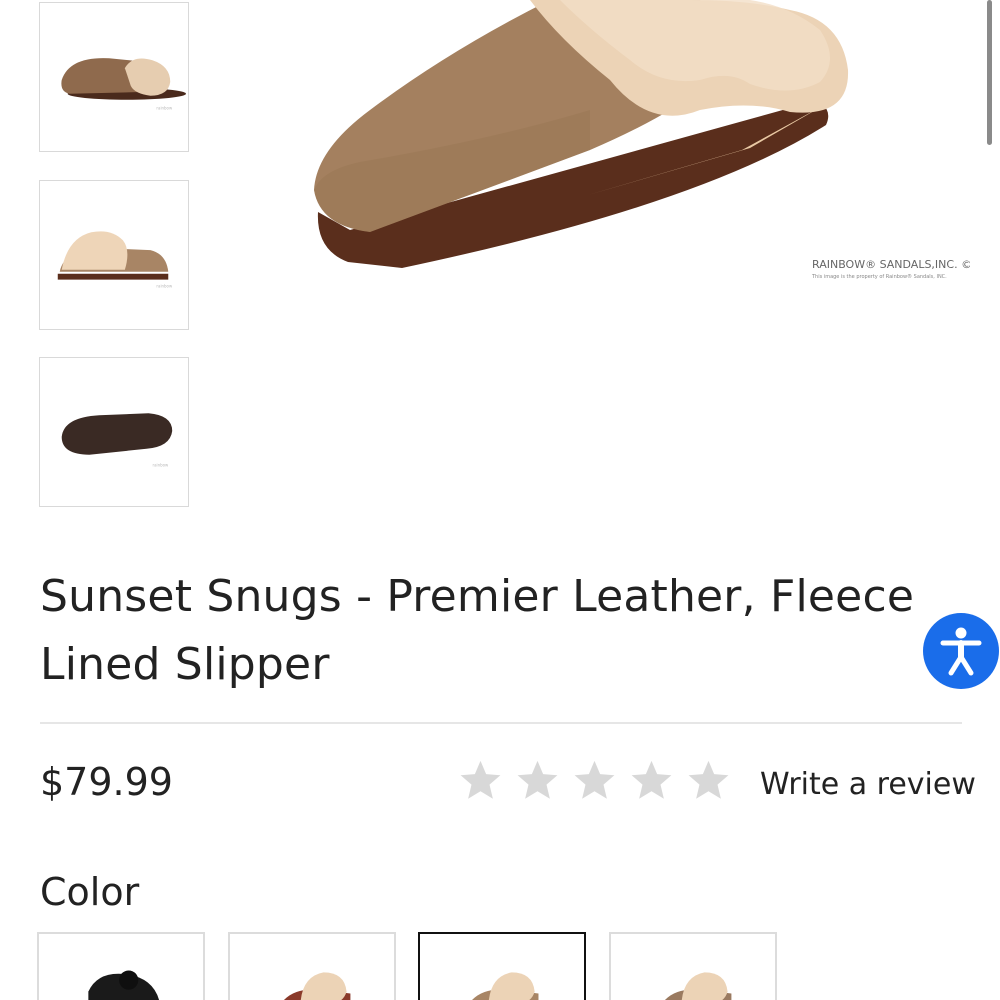  Describe the element at coordinates (114, 255) in the screenshot. I see `gallery-thumbnail-front: rainbow` at that location.